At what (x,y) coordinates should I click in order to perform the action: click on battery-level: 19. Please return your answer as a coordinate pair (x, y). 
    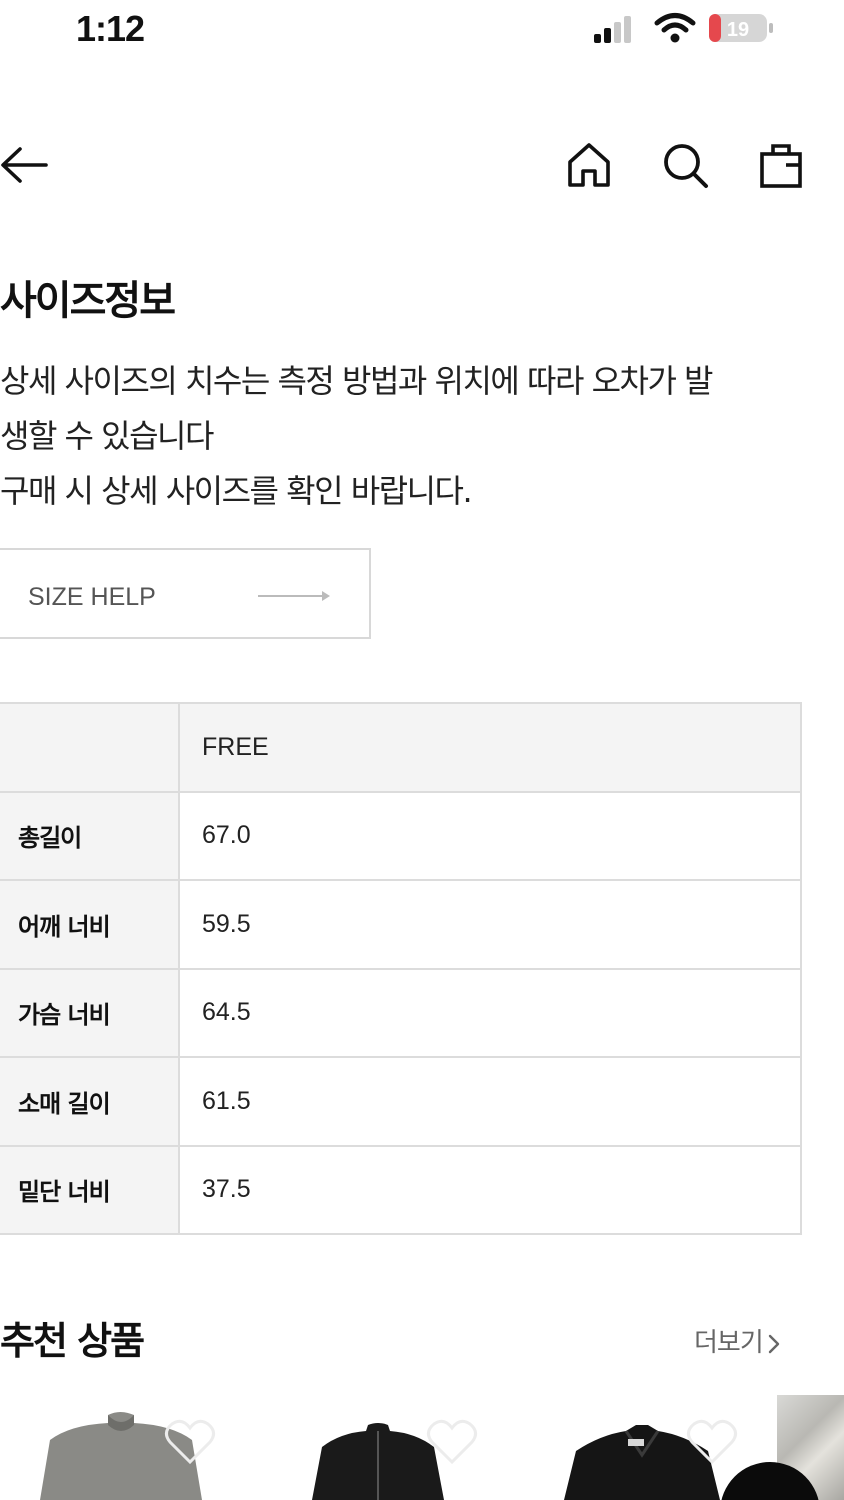
    Looking at the image, I should click on (738, 30).